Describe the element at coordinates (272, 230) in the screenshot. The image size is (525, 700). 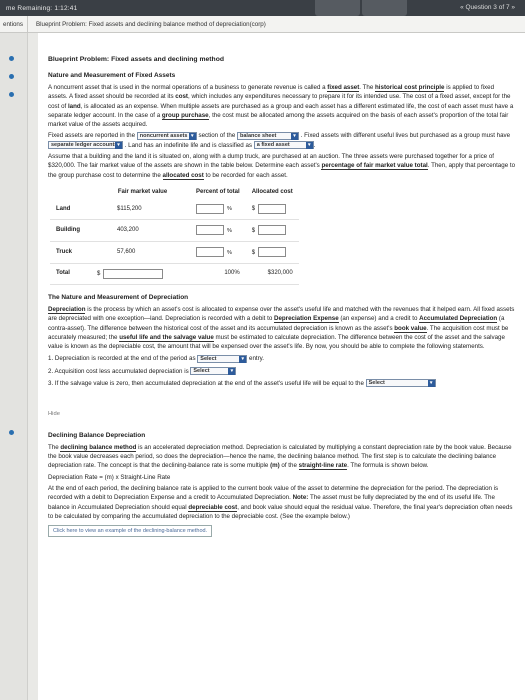
I see `building-allocated-input` at that location.